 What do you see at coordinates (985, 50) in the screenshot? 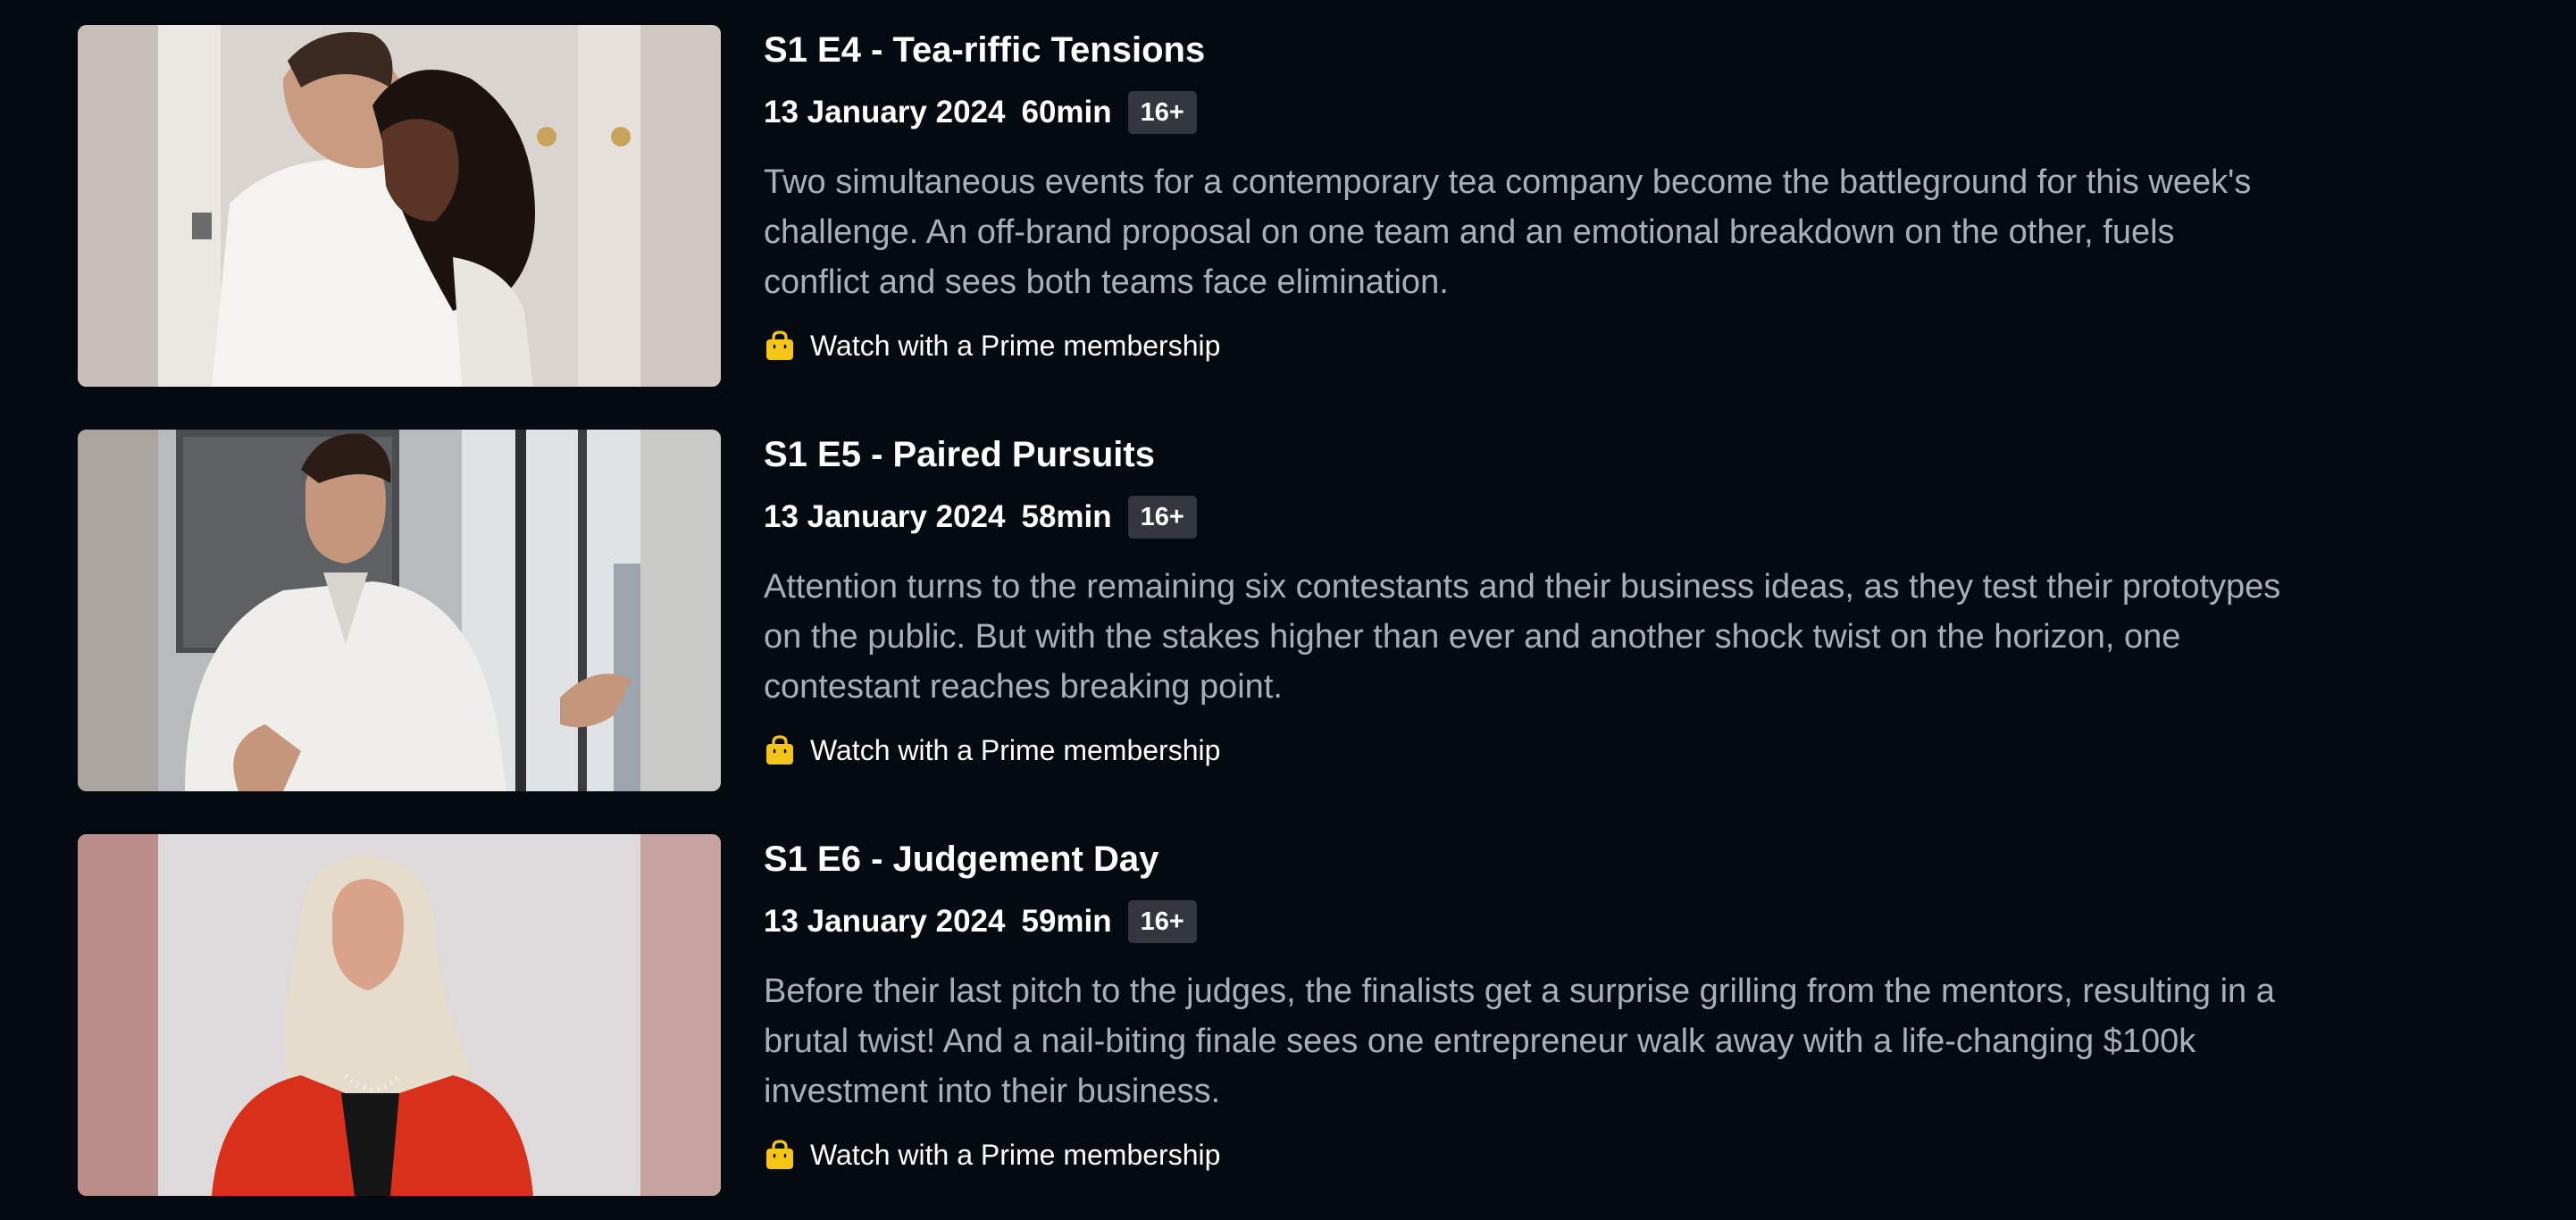
I see `episode-title: S1 E4 - Tea-riffic Tensions` at bounding box center [985, 50].